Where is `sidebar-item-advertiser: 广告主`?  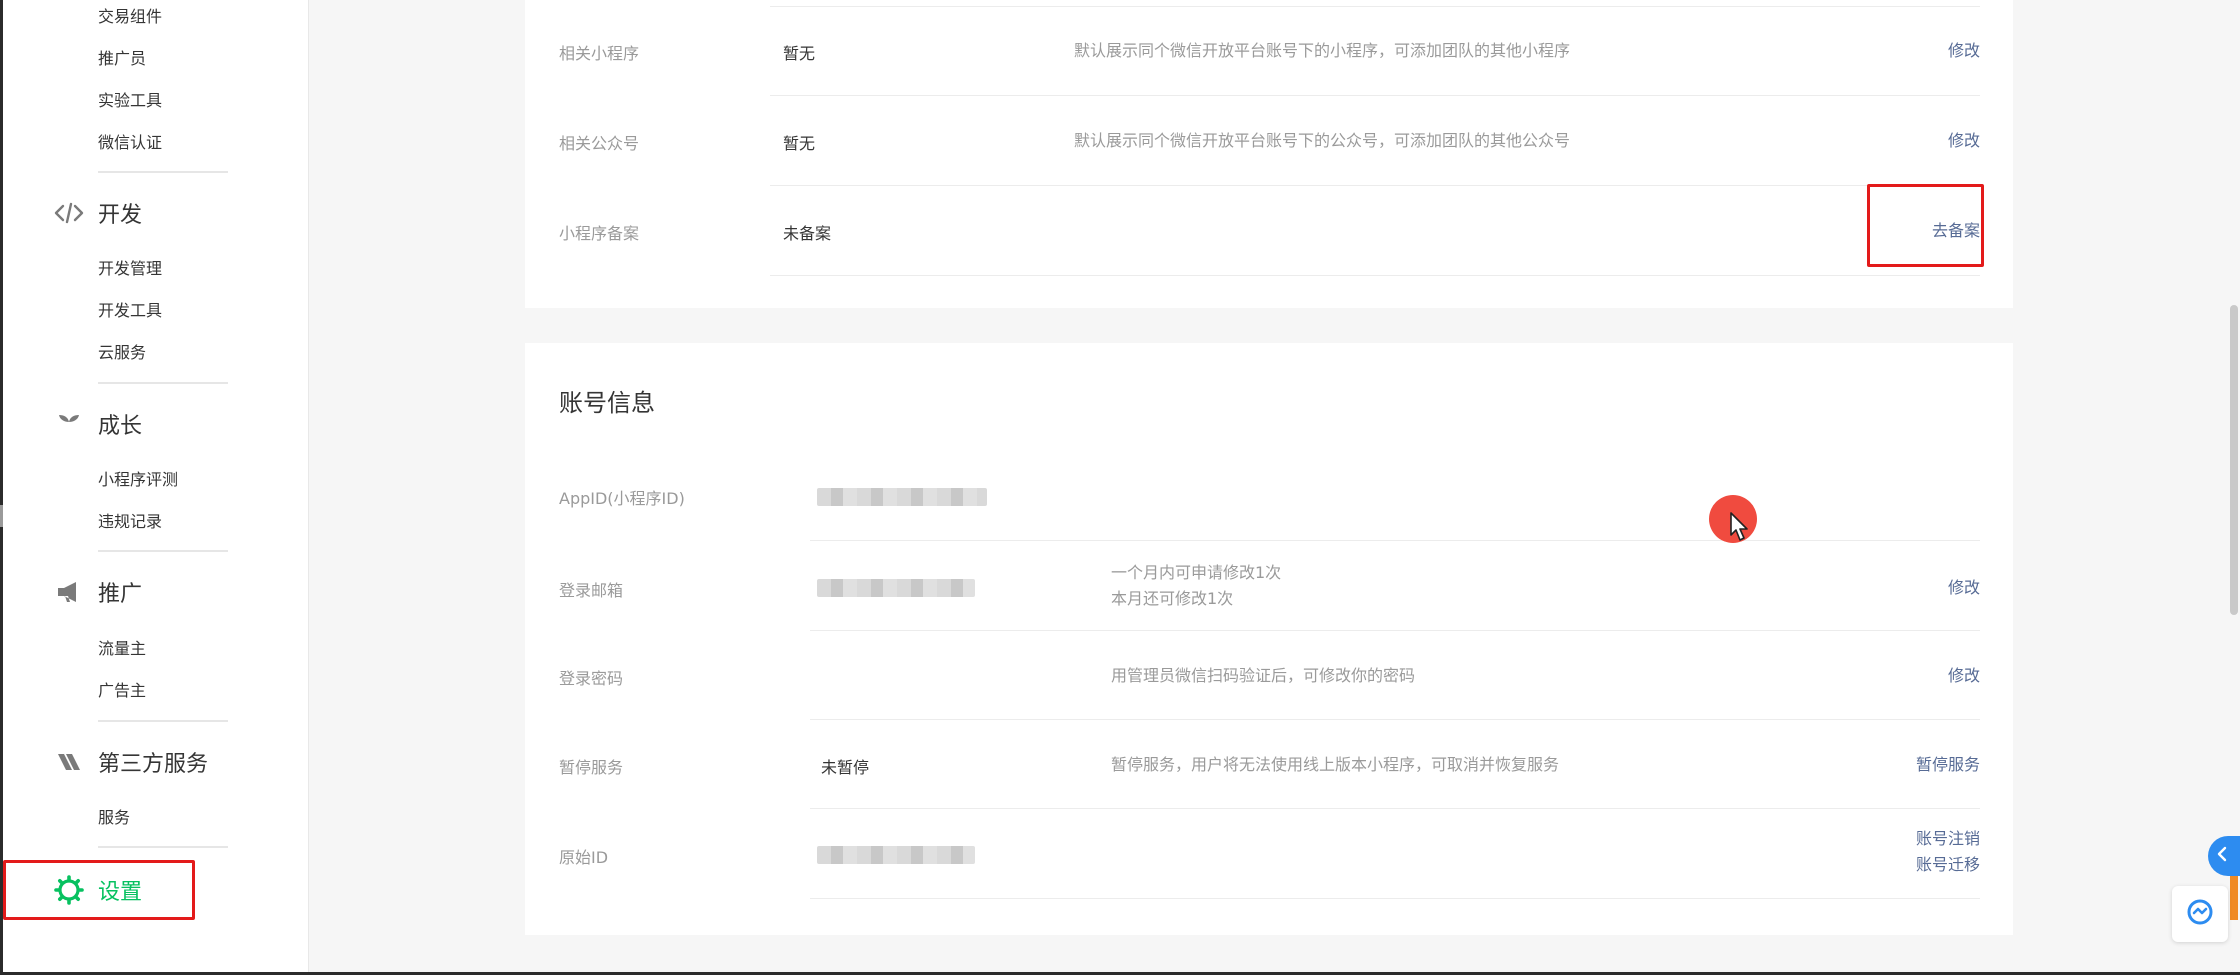 sidebar-item-advertiser: 广告主 is located at coordinates (122, 691).